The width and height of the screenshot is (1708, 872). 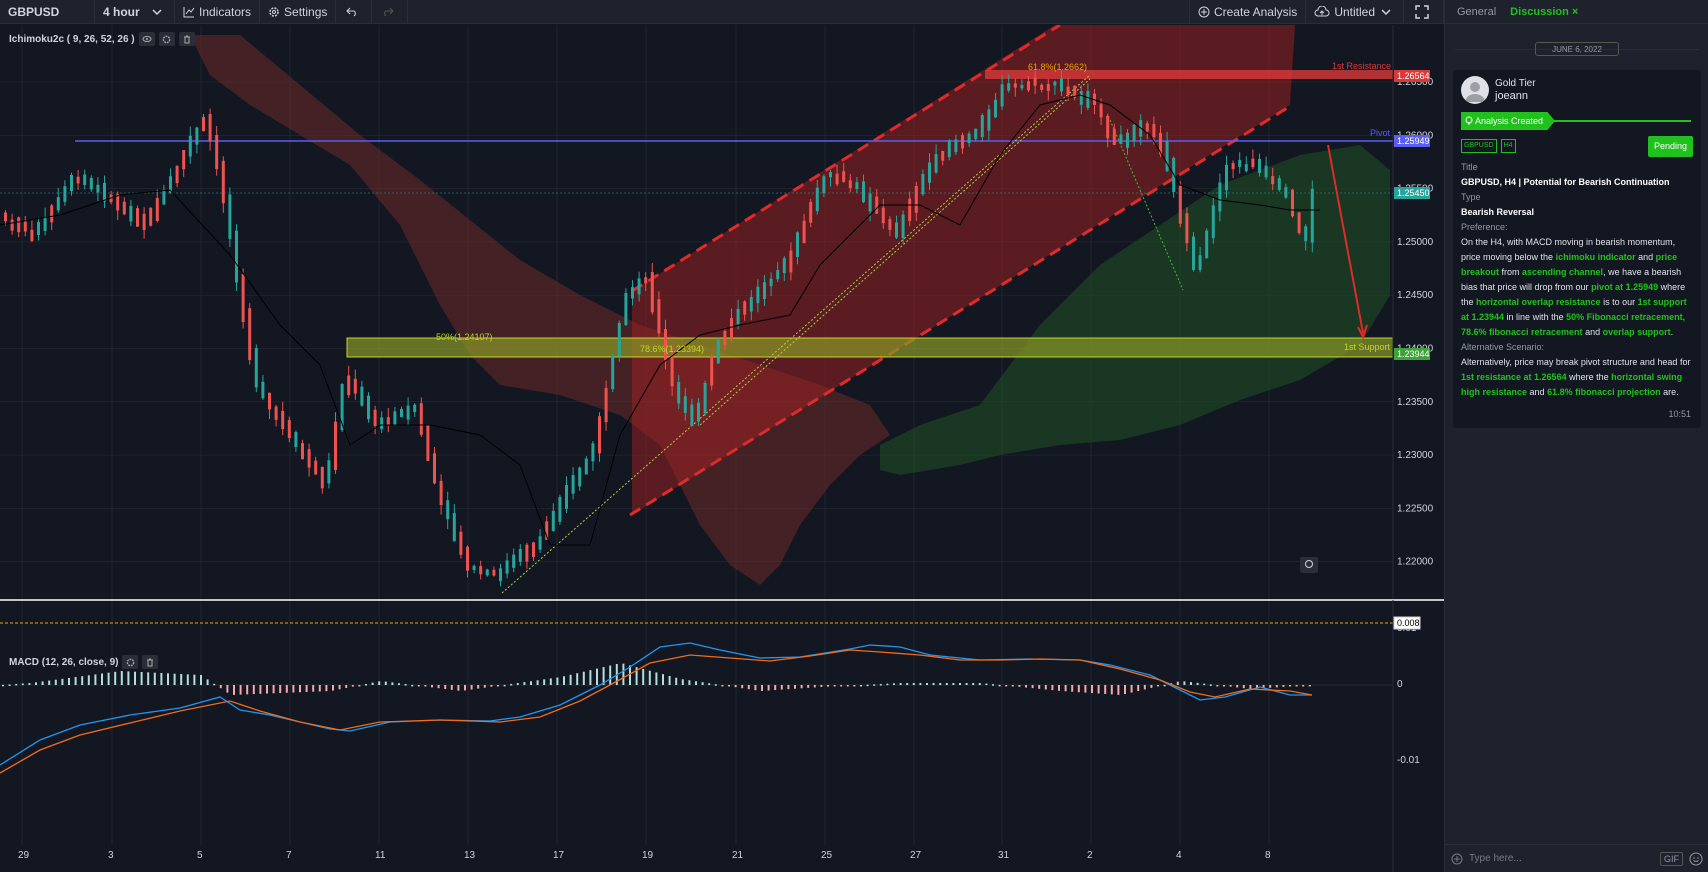 What do you see at coordinates (1544, 12) in the screenshot?
I see `tab-discussion: Discussion ×` at bounding box center [1544, 12].